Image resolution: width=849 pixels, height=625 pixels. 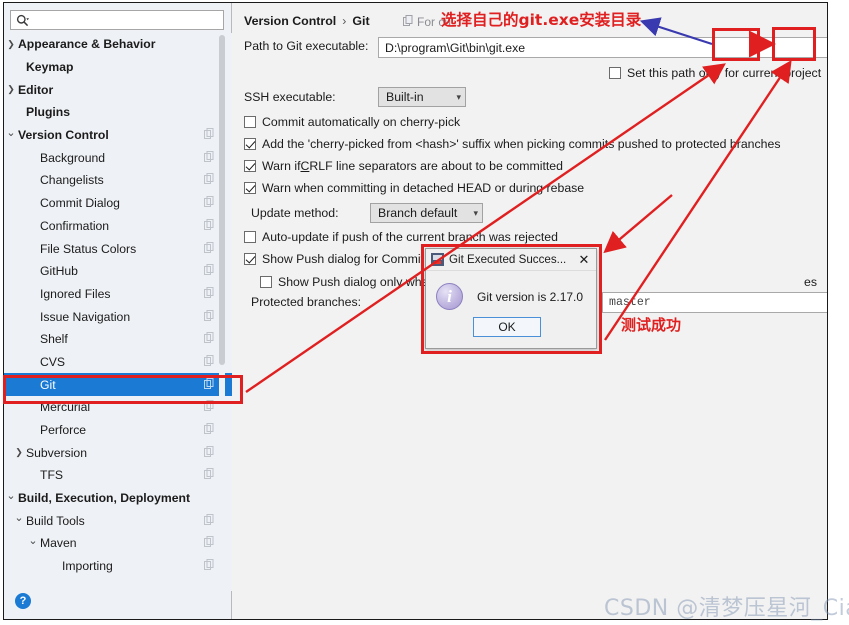 I want to click on sidebar-item-label: Maven, so click(x=58, y=543).